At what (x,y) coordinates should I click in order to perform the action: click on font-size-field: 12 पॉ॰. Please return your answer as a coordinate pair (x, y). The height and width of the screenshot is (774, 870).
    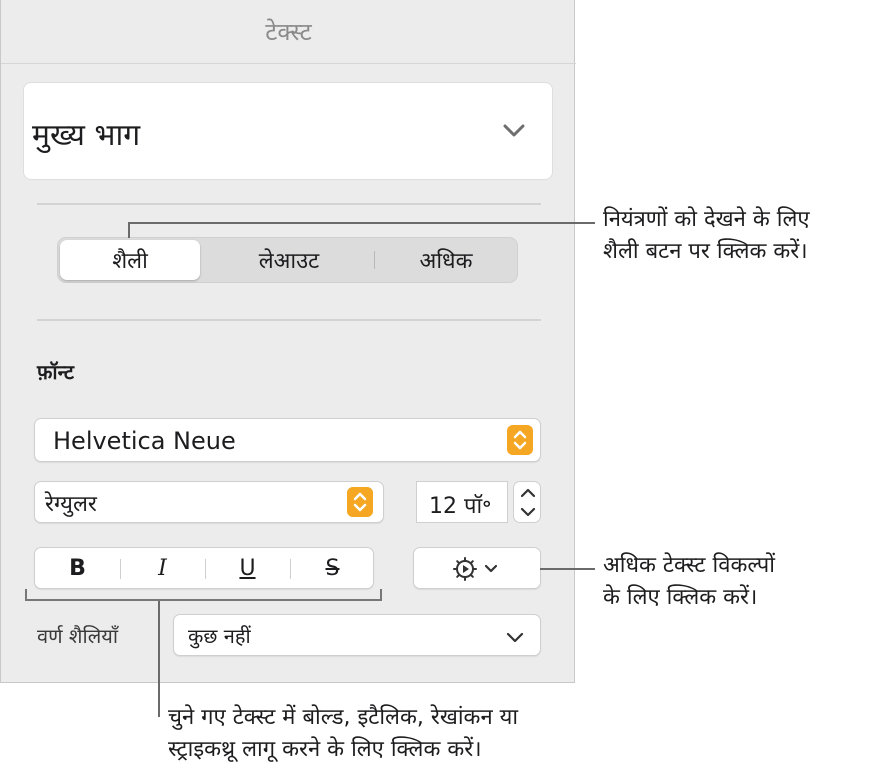
    Looking at the image, I should click on (462, 502).